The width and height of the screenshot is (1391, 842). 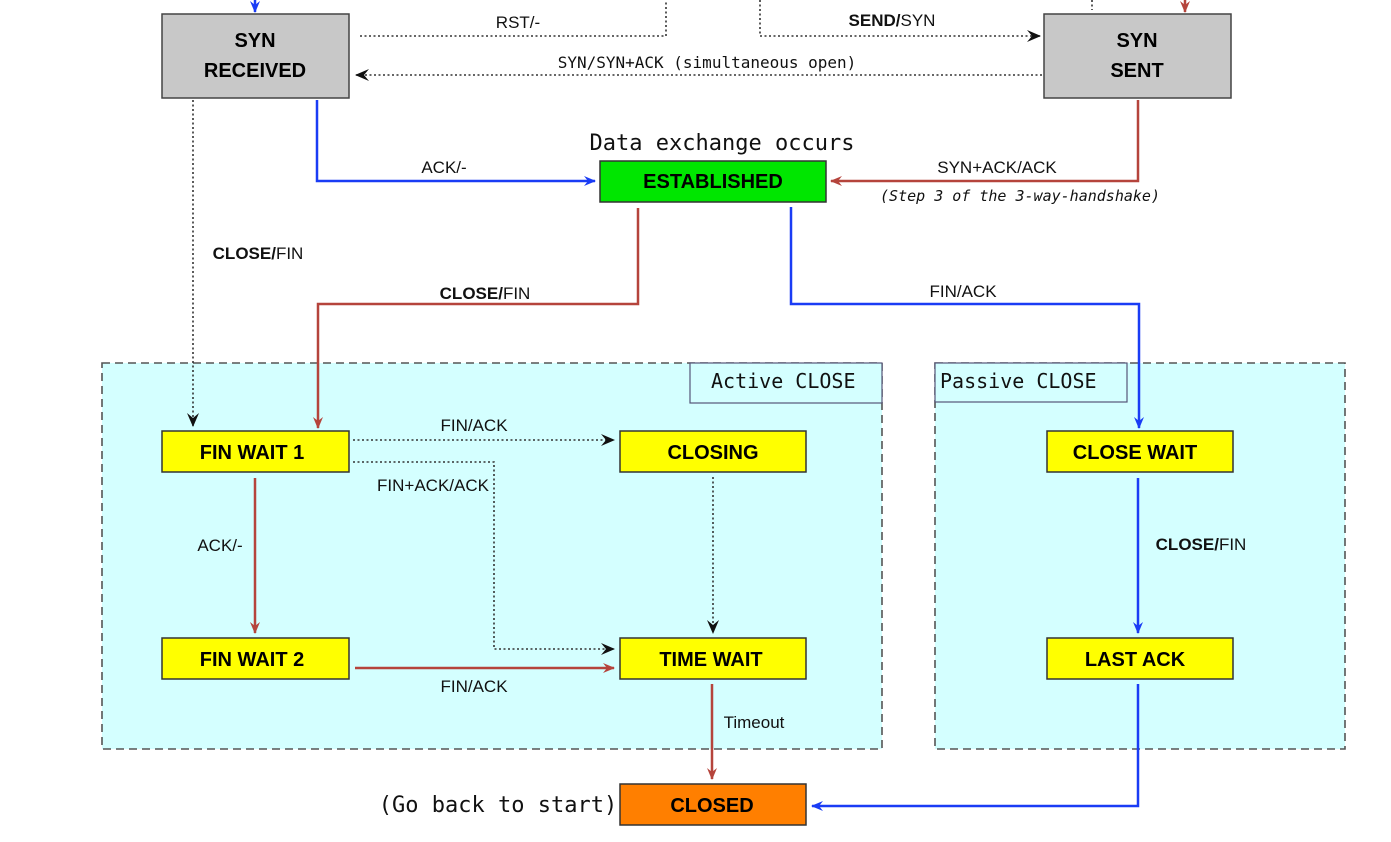 I want to click on state-last-ack: LAST ACK, so click(x=1140, y=658).